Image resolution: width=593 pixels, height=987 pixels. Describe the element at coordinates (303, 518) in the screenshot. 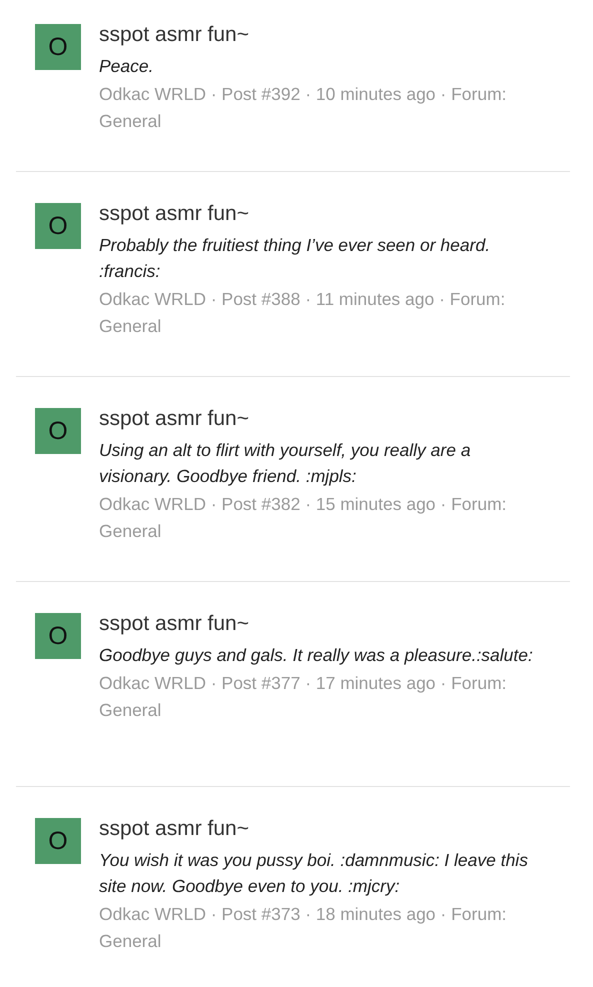

I see `post-meta: Odkac WRLD · Post #382 · 15 minutes ago · Forum: General` at that location.